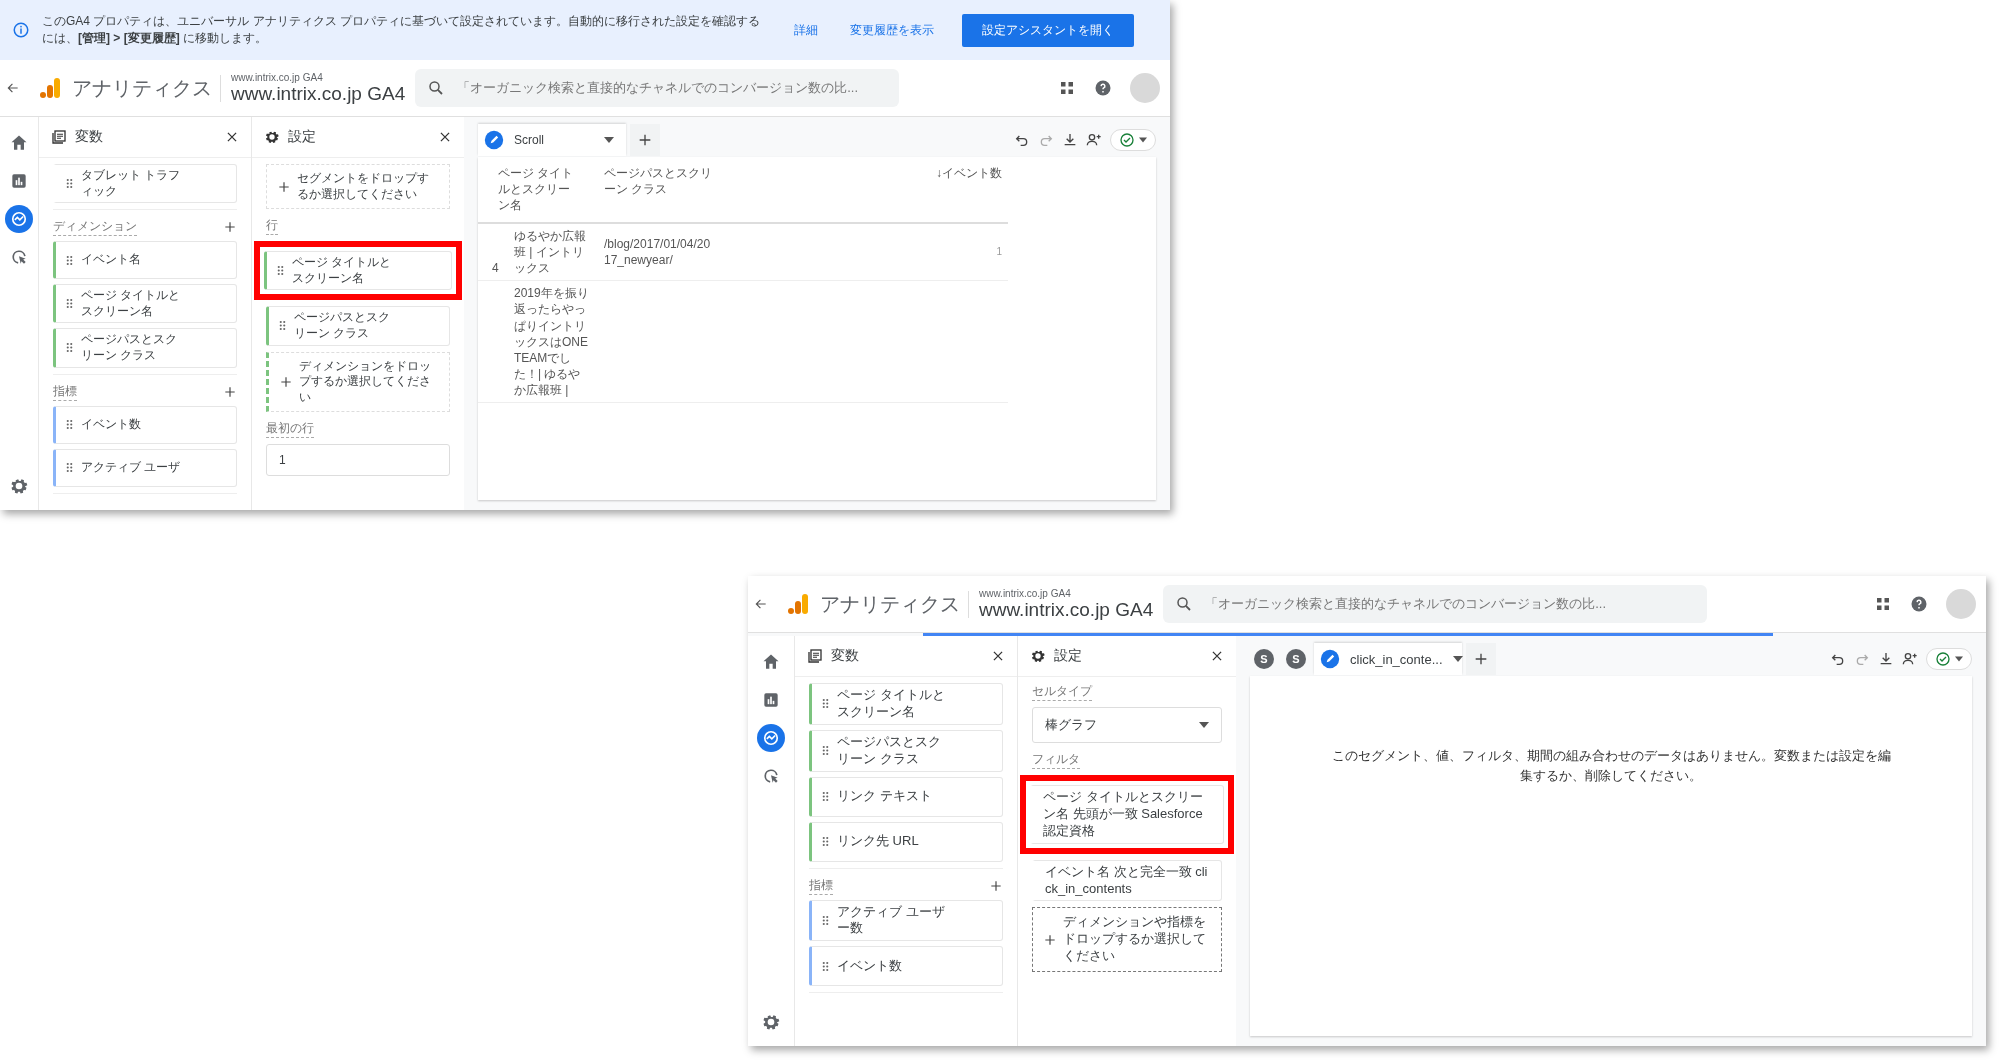 Image resolution: width=2000 pixels, height=1062 pixels. What do you see at coordinates (358, 460) in the screenshot?
I see `input-field: 1` at bounding box center [358, 460].